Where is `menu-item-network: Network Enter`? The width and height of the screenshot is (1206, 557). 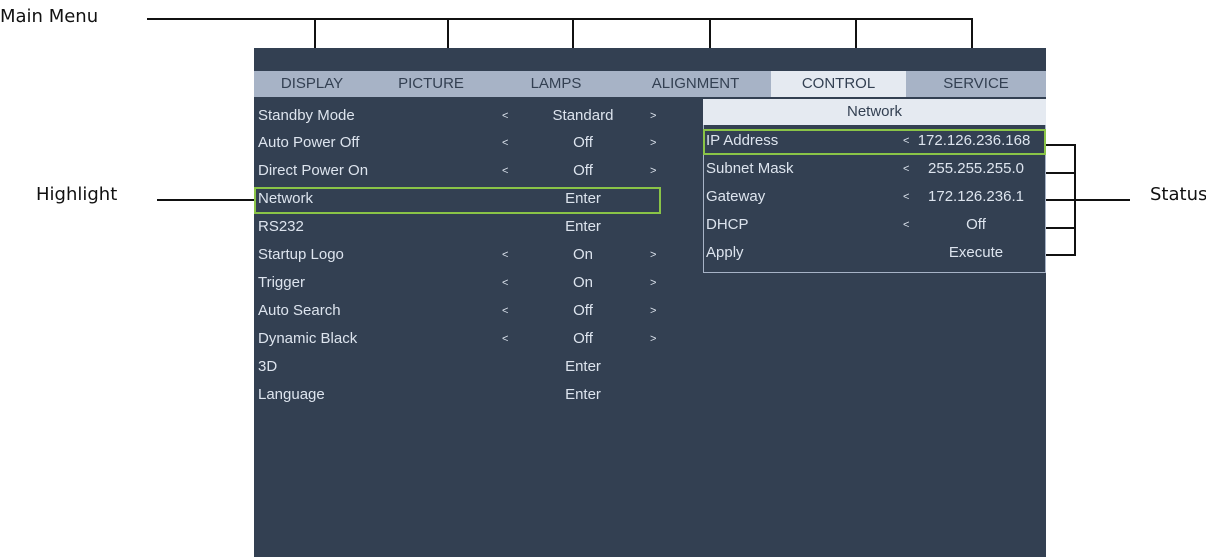
menu-item-network: Network Enter is located at coordinates (478, 199).